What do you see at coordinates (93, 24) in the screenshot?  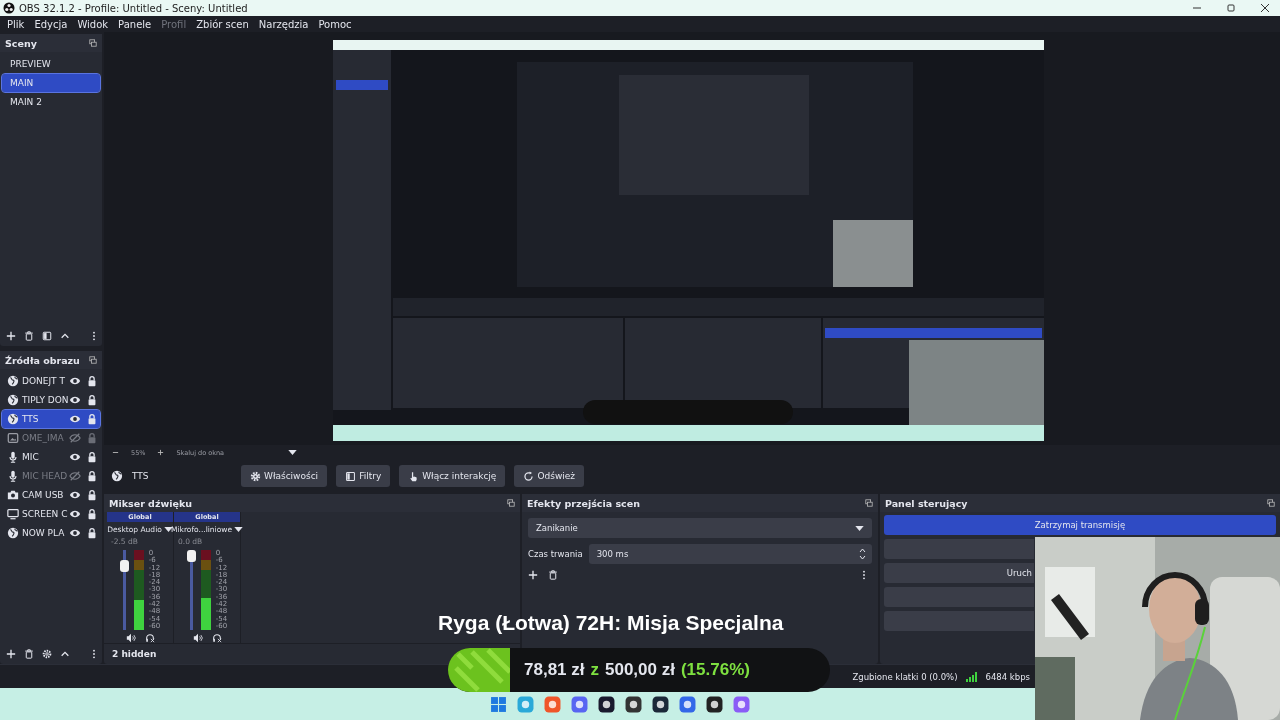 I see `menu-item: Widok` at bounding box center [93, 24].